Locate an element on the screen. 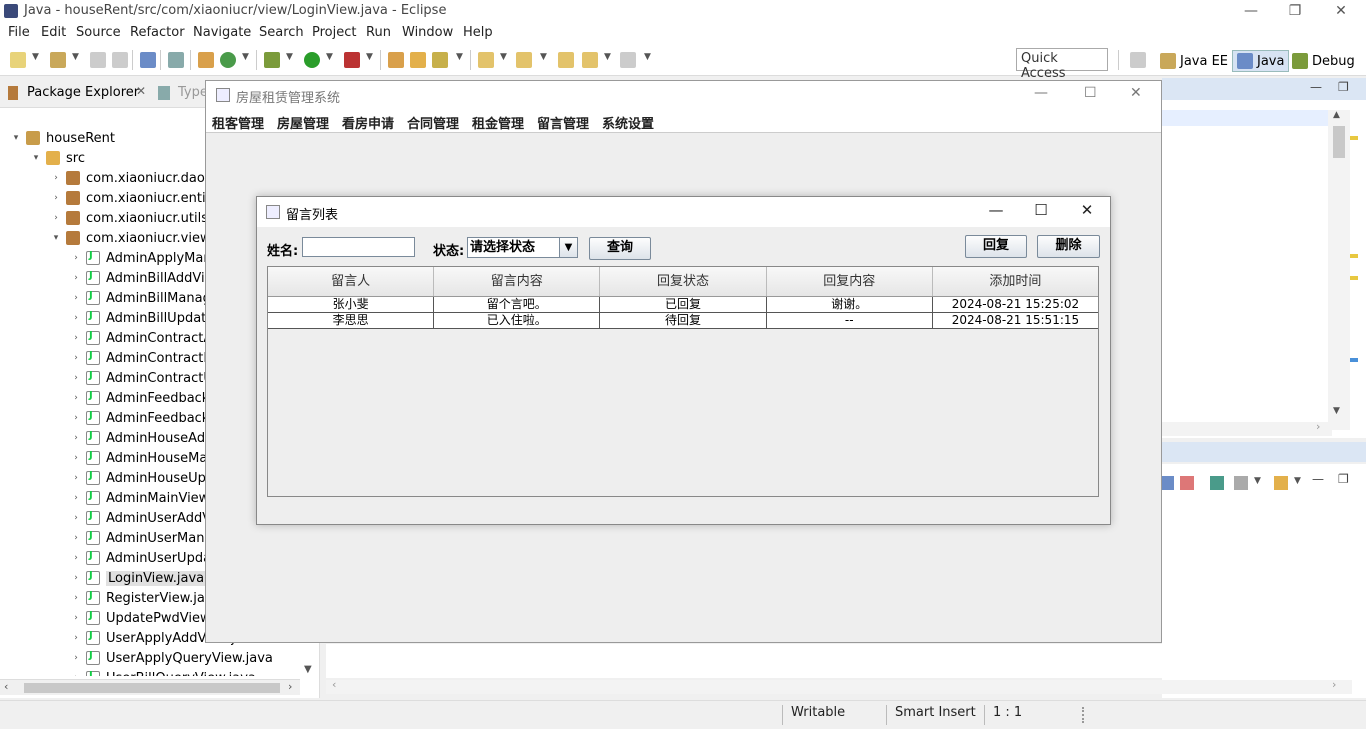  prev-annotation-icon is located at coordinates (524, 60).